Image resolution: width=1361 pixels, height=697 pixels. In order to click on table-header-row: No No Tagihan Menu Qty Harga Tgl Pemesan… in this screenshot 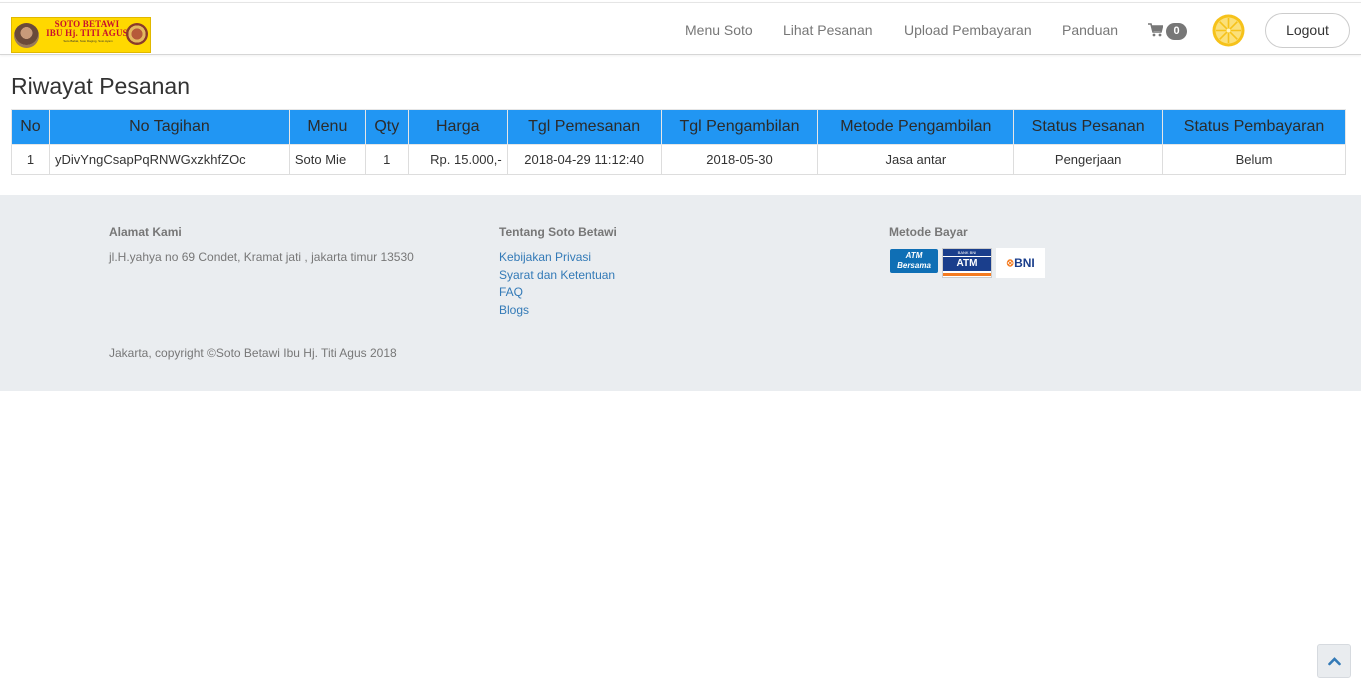, I will do `click(678, 127)`.